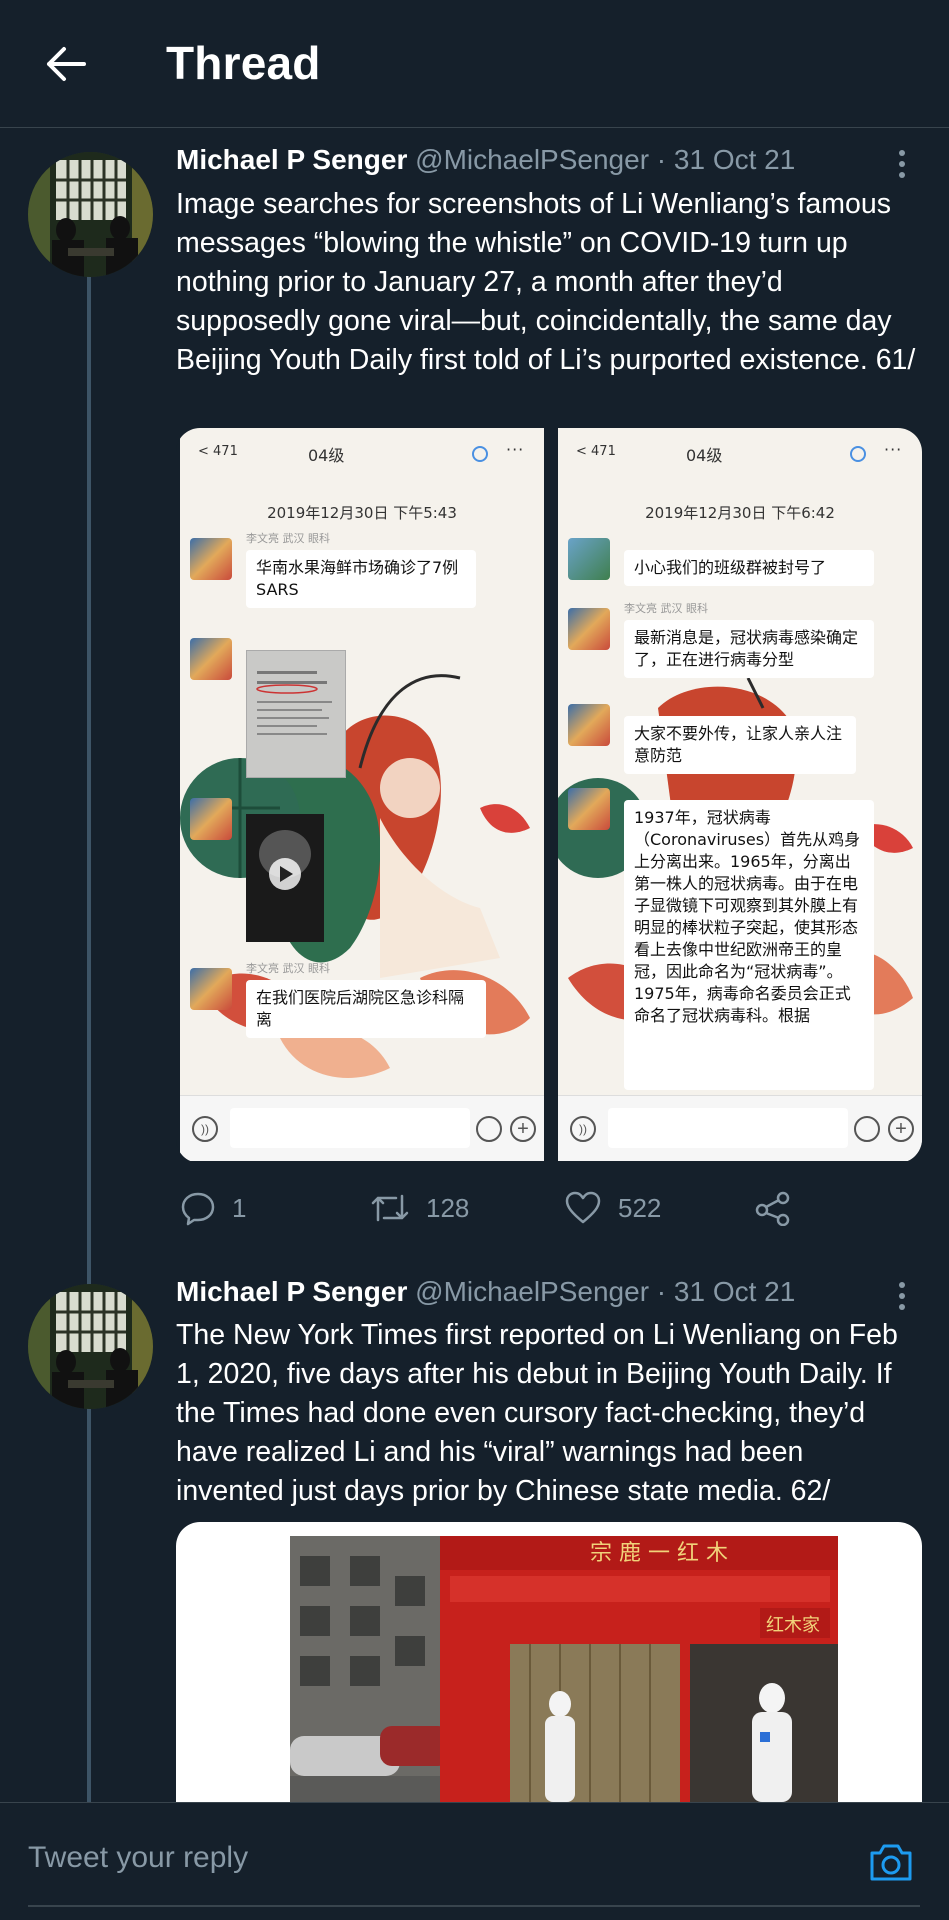 The width and height of the screenshot is (949, 1920). Describe the element at coordinates (366, 1009) in the screenshot. I see `chat-bubble: 在我们医院后湖院区急诊科隔离` at that location.